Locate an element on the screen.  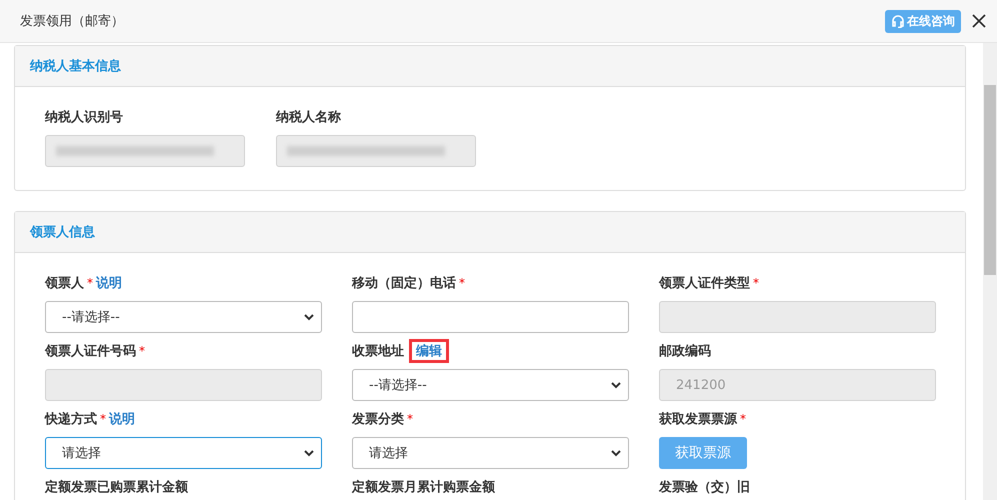
field-label: 领票人证件类型 is located at coordinates (704, 283).